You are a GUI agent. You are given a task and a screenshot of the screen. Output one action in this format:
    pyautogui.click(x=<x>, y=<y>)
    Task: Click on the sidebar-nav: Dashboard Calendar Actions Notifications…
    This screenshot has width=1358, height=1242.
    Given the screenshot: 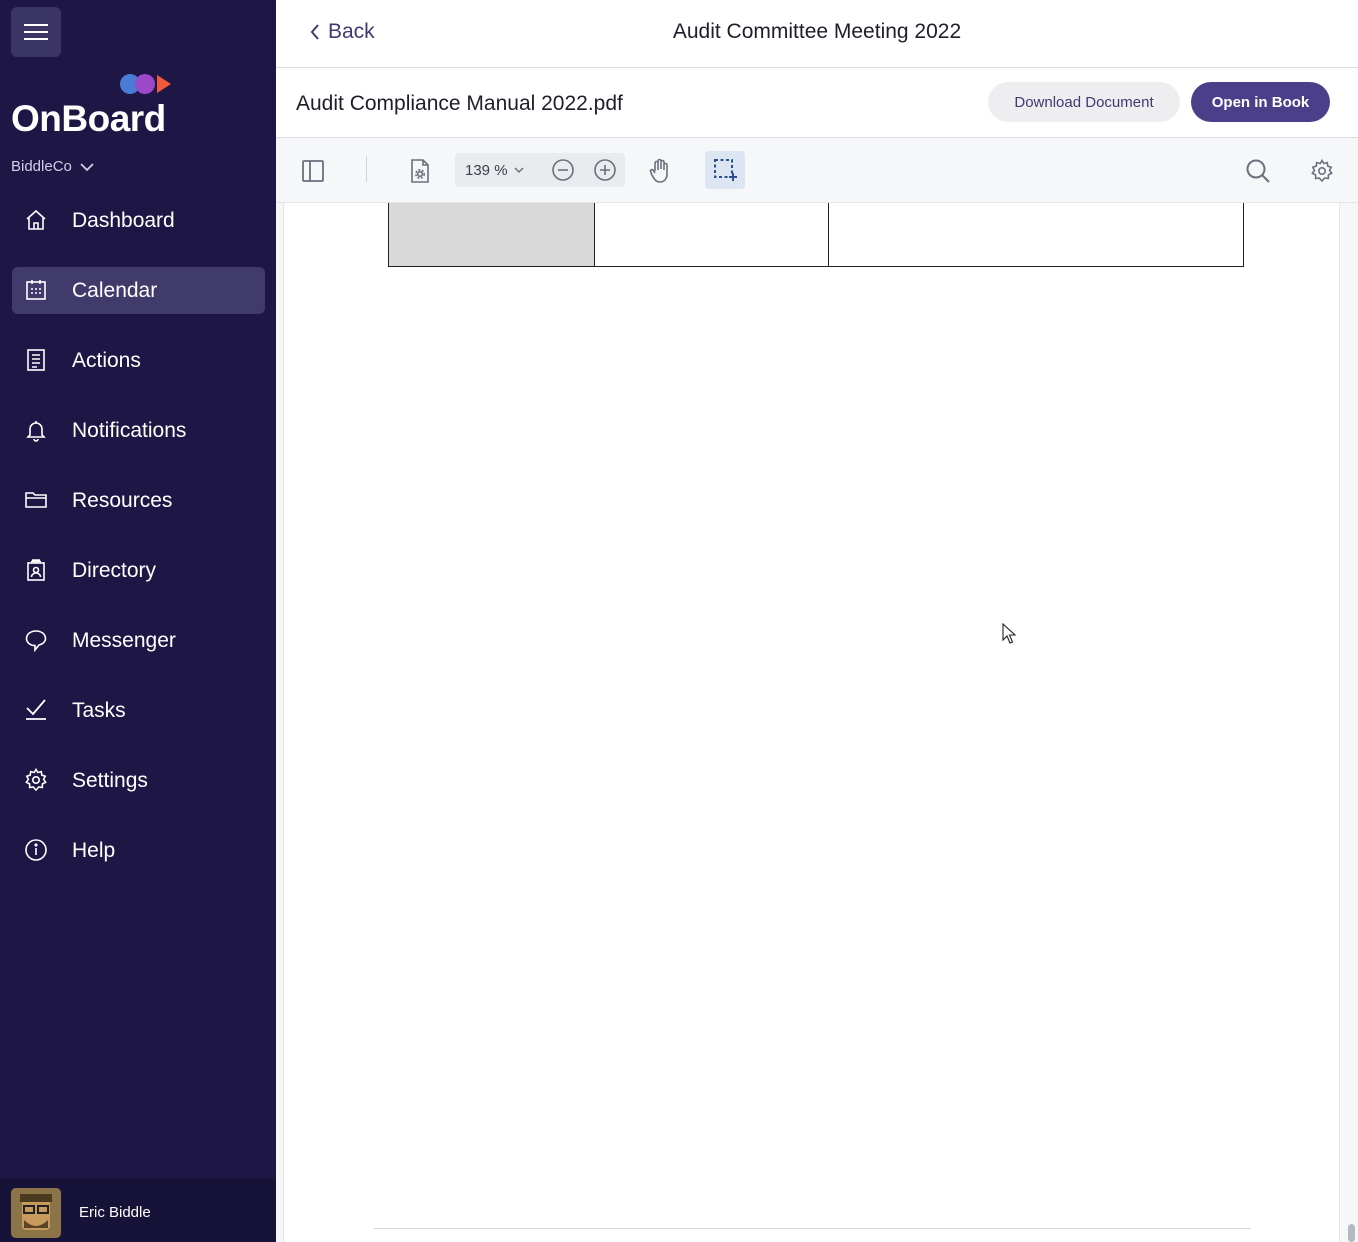 What is the action you would take?
    pyautogui.click(x=138, y=547)
    